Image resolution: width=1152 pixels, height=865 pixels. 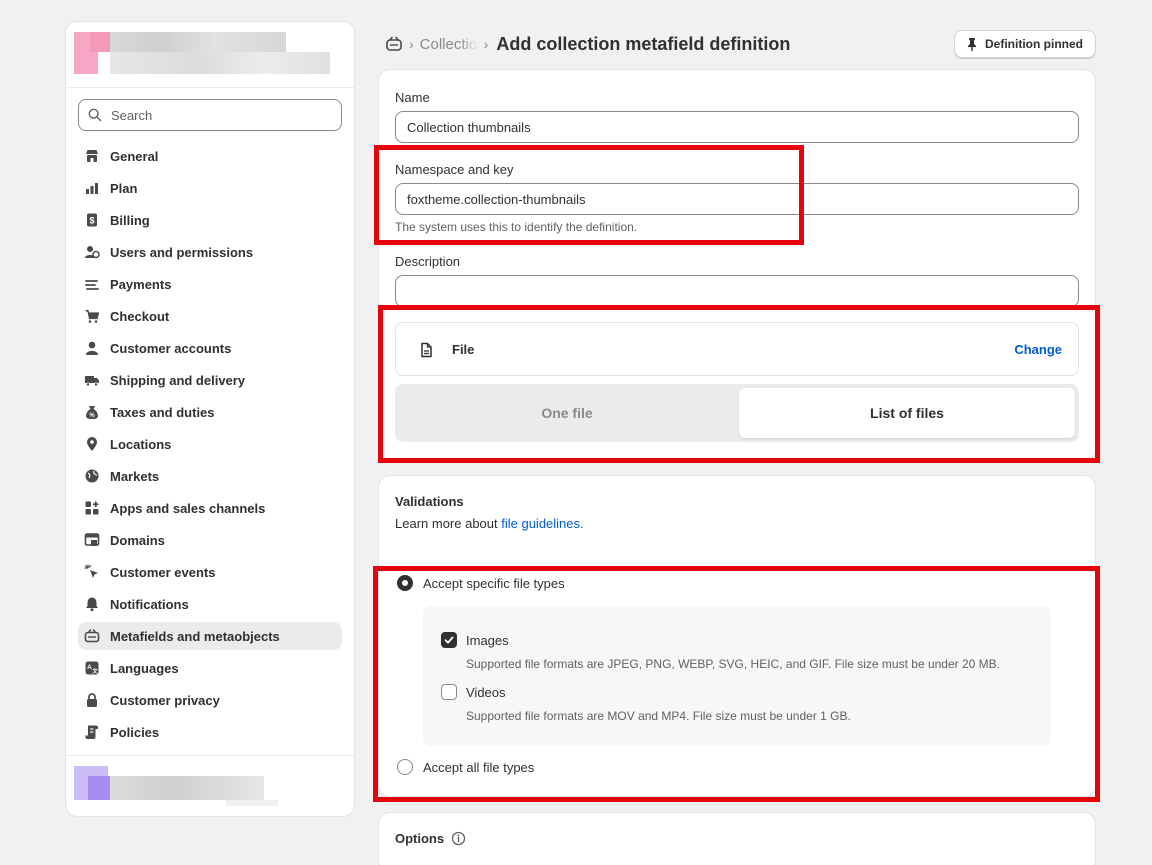 I want to click on store-header, so click(x=210, y=55).